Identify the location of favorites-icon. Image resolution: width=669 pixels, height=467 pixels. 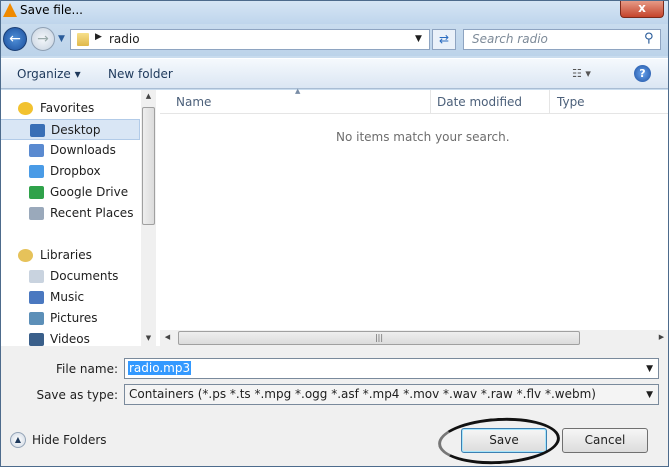
(25, 108).